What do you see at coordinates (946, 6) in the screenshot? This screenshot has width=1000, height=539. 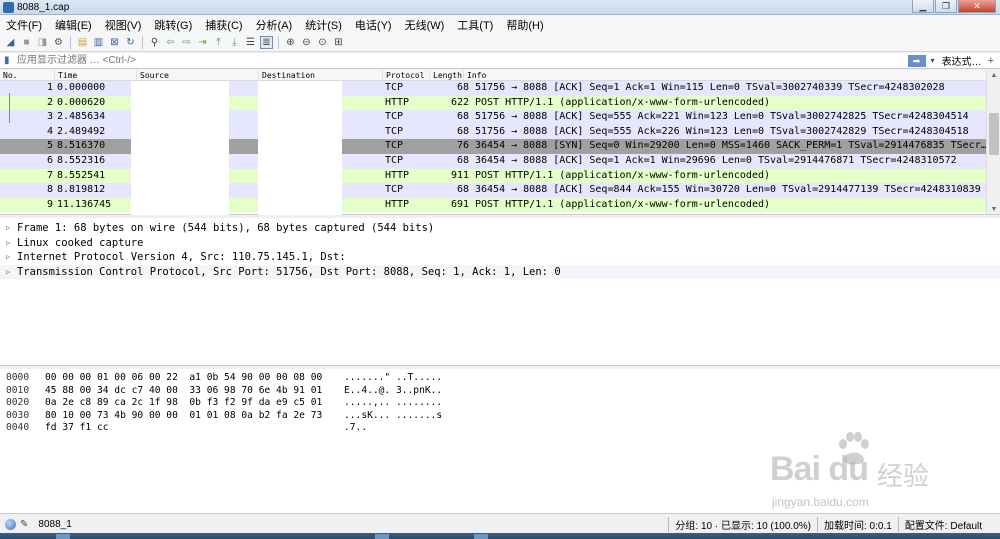 I see `restore-button: ❐` at bounding box center [946, 6].